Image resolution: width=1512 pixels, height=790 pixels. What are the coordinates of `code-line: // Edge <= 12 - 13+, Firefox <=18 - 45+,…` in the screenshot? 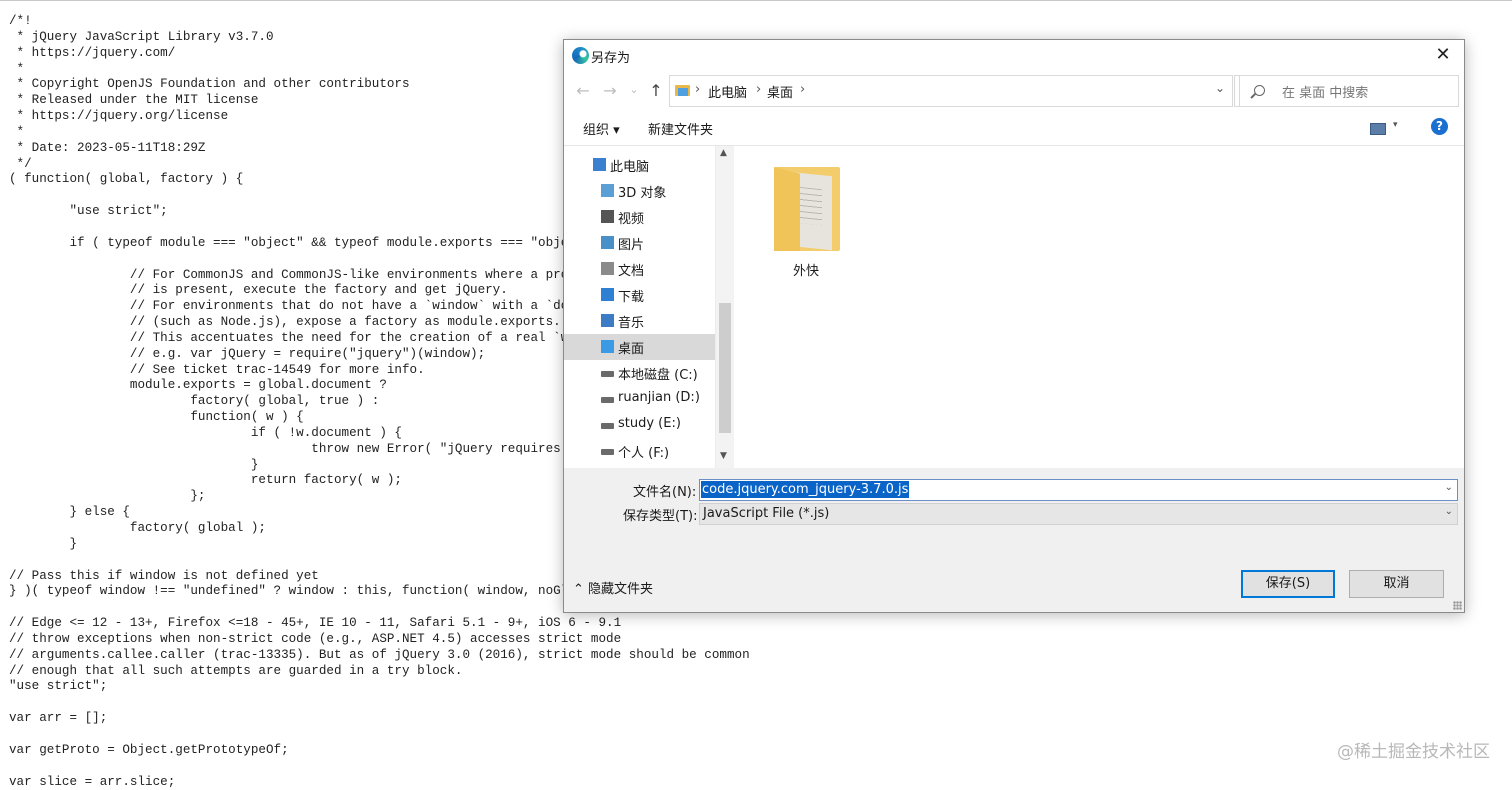 It's located at (759, 624).